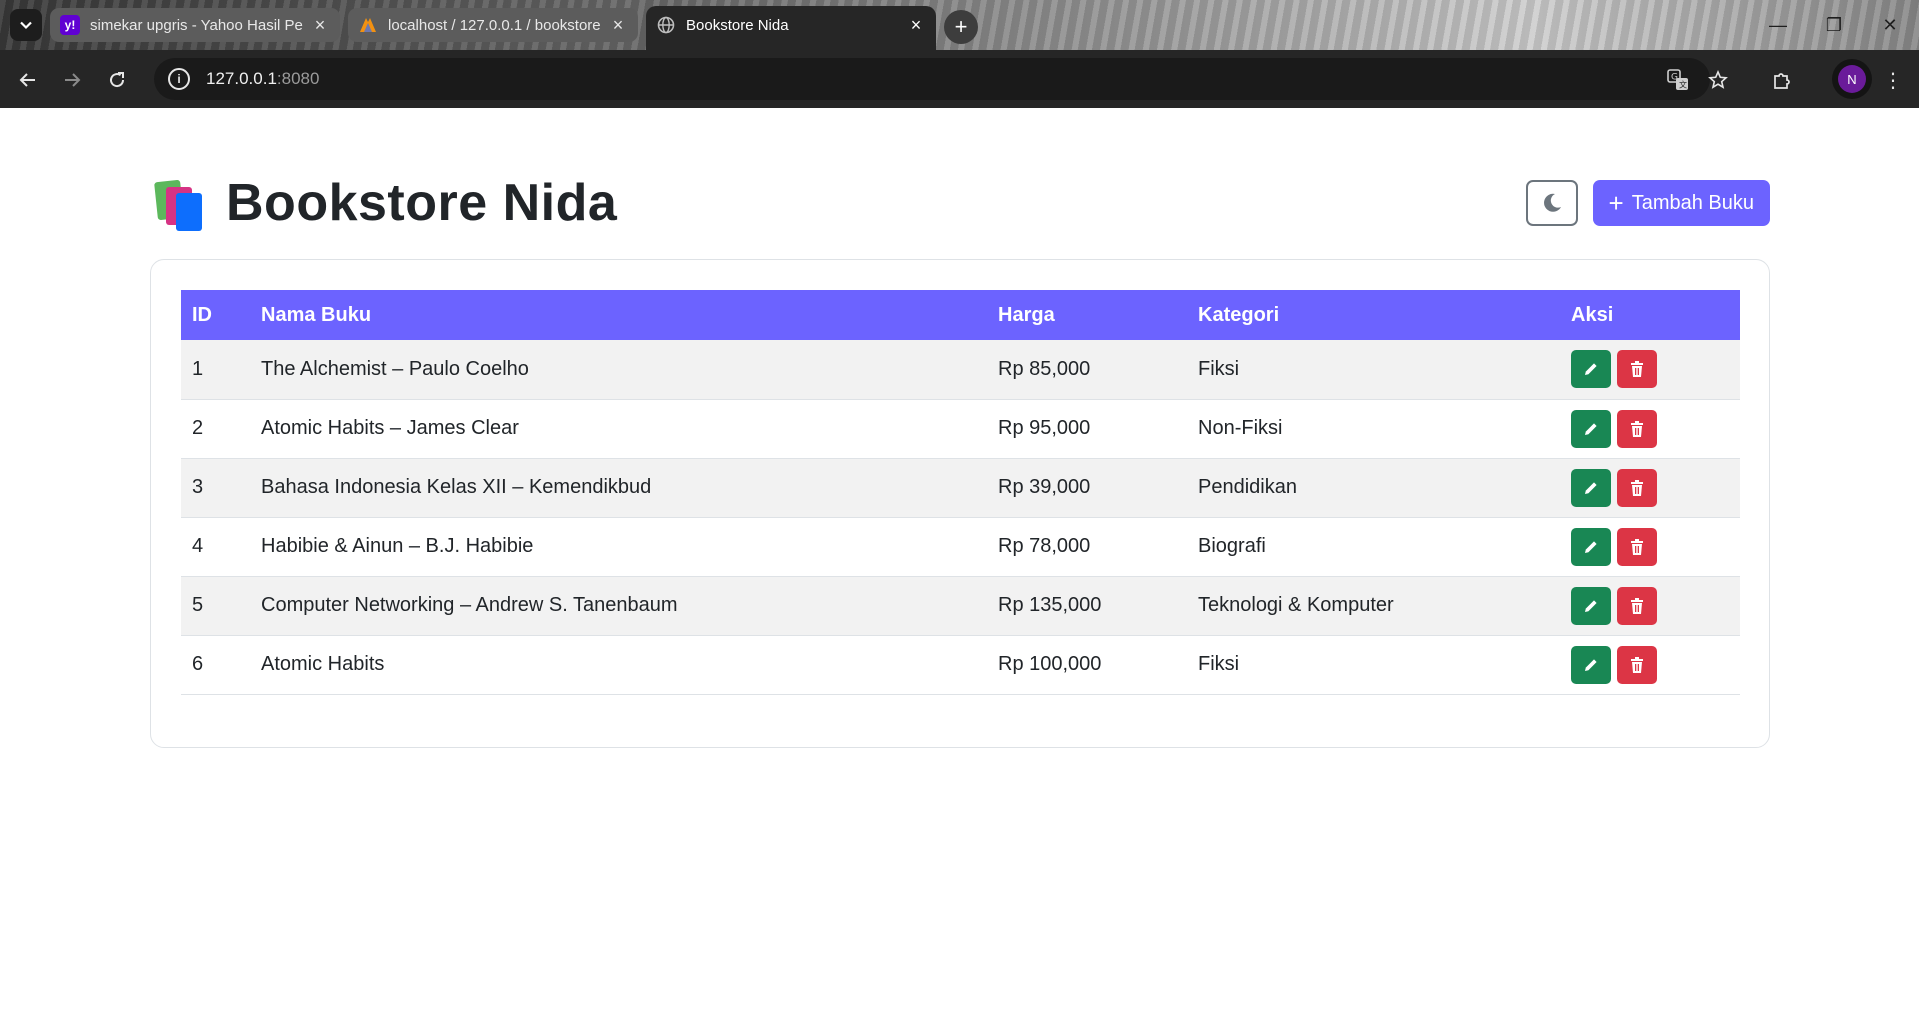 The height and width of the screenshot is (1018, 1919). I want to click on add-book-button: + Tambah Buku, so click(1681, 203).